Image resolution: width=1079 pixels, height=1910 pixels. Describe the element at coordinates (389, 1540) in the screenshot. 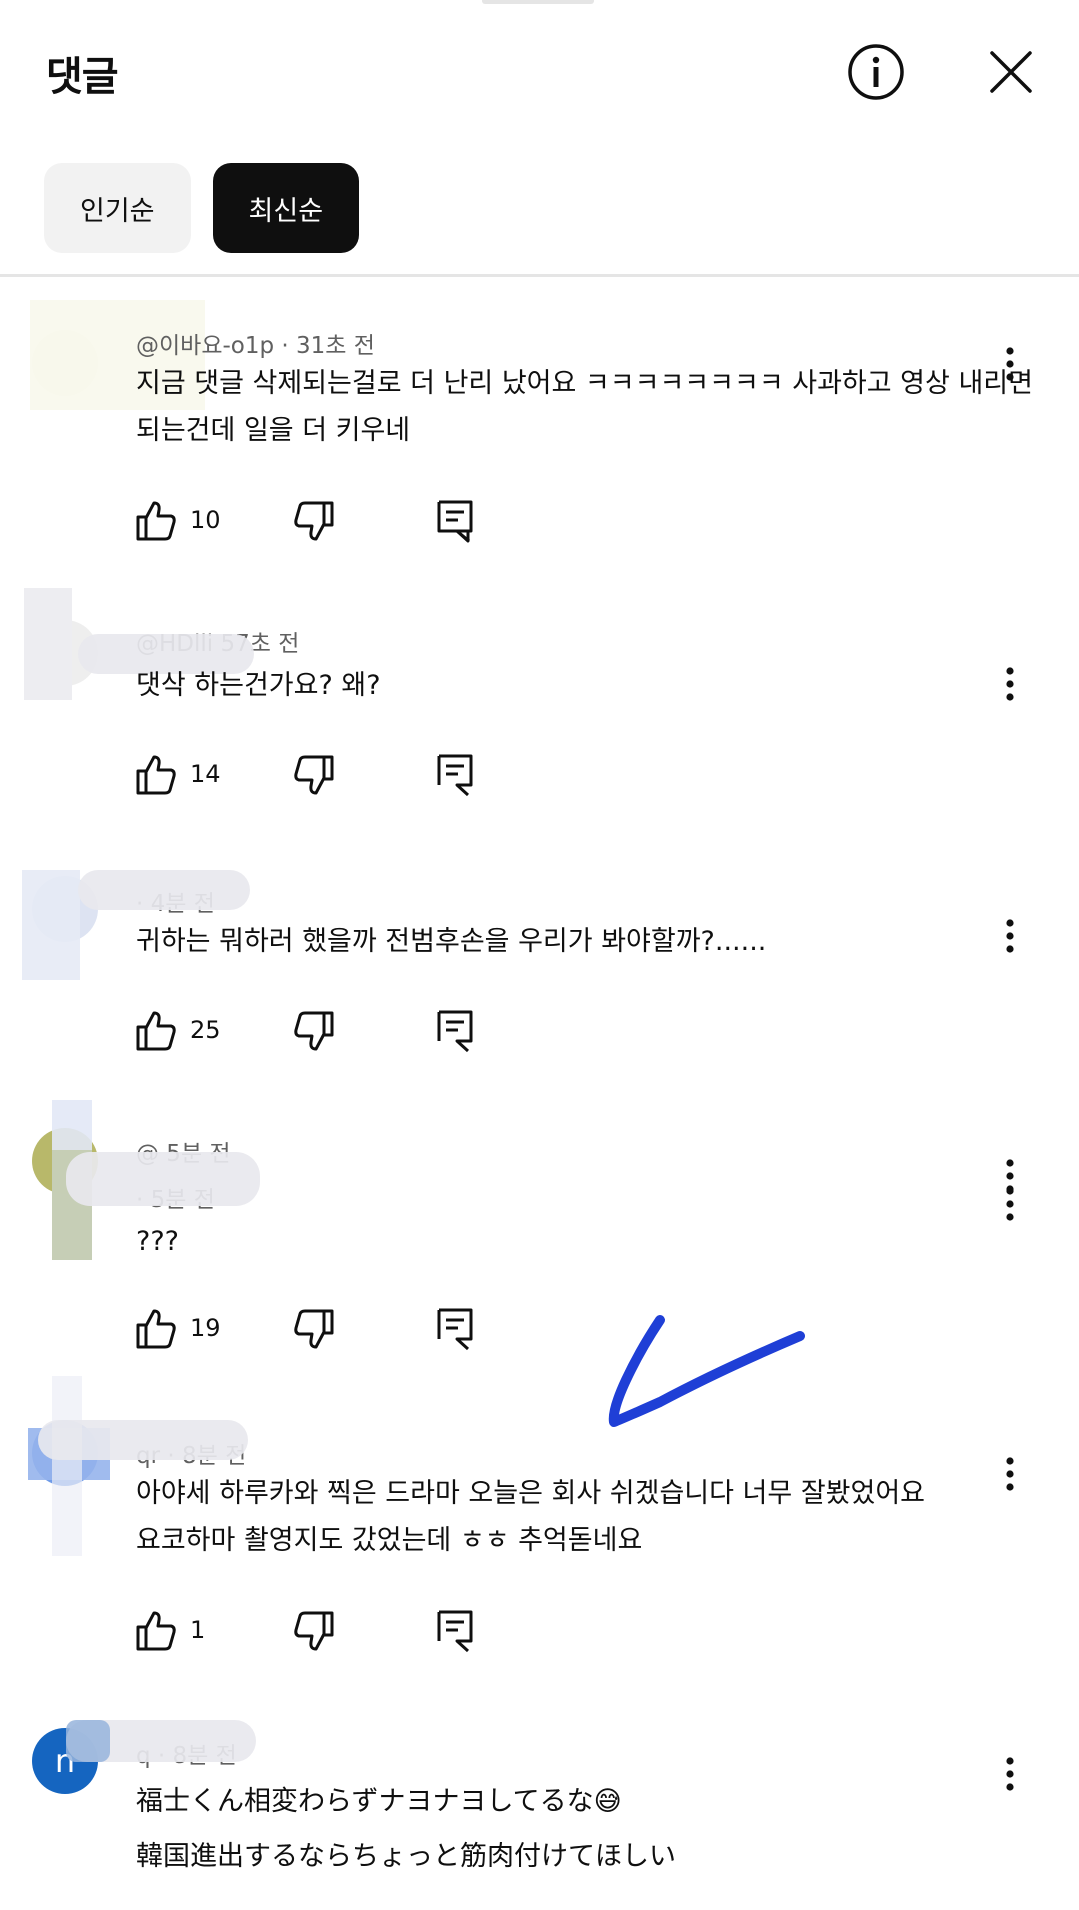

I see `comment-text-line-2: 요코하마 촬영지도 갔었는데 ㅎㅎ 추억돋네요` at that location.